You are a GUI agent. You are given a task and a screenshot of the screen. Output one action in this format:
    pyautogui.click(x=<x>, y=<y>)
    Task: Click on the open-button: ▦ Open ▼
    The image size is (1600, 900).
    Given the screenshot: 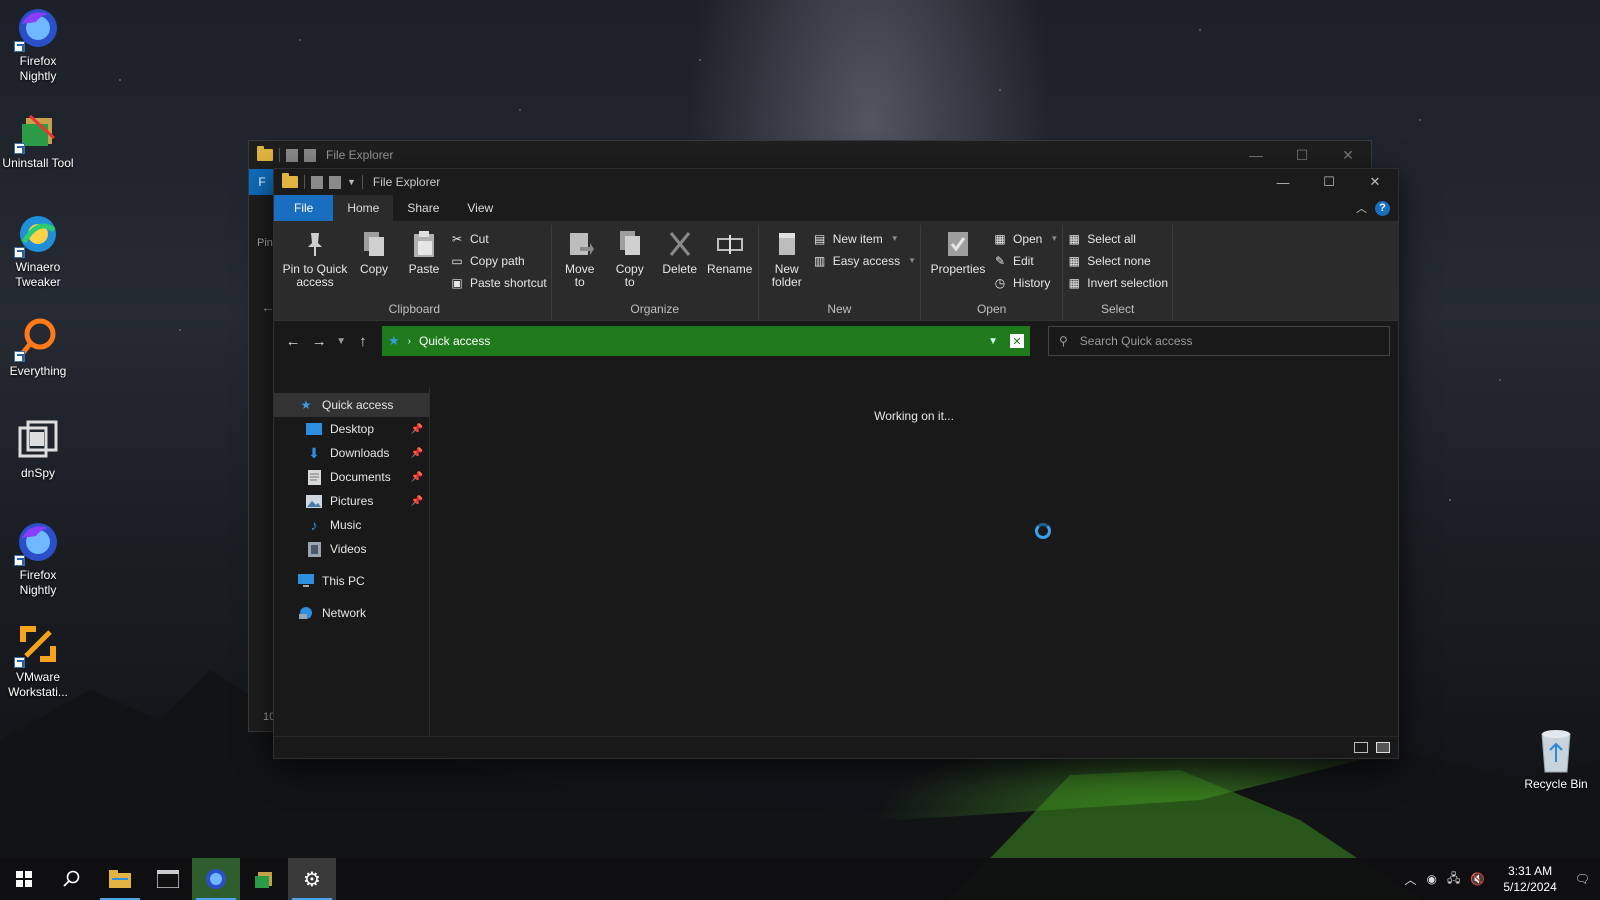 What is the action you would take?
    pyautogui.click(x=1025, y=238)
    